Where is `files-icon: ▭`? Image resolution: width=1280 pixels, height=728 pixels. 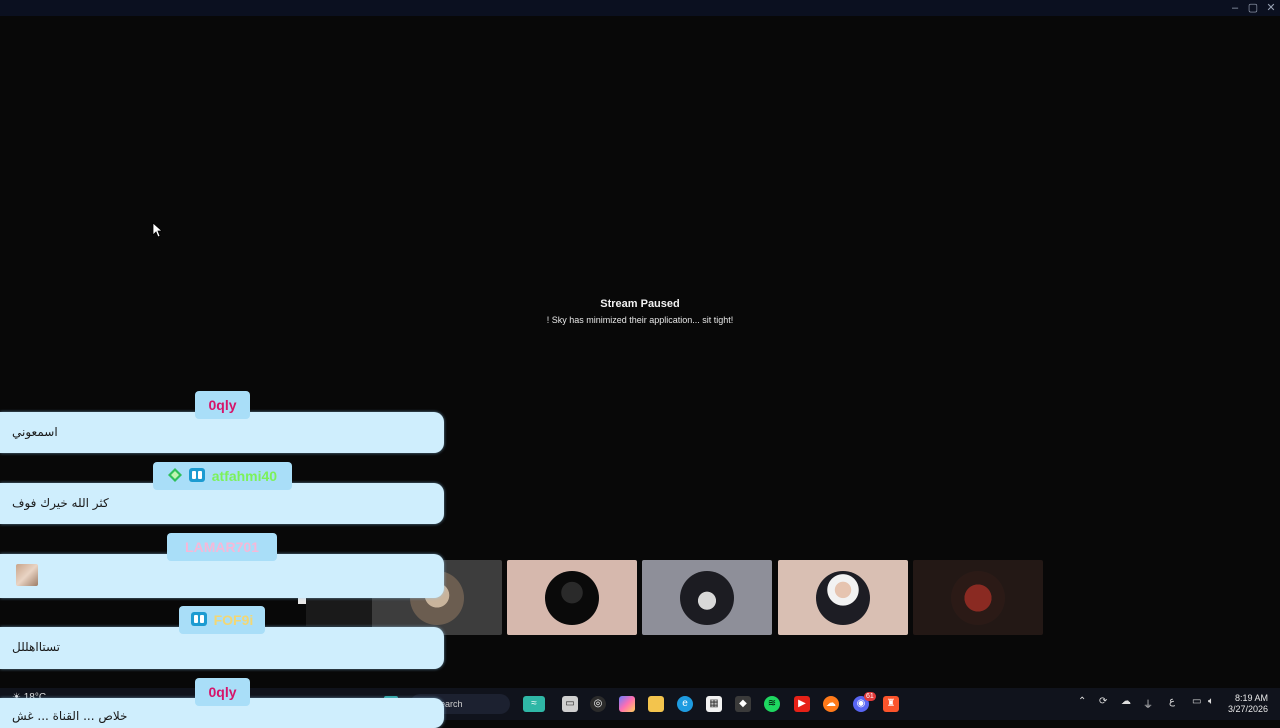
files-icon: ▭ is located at coordinates (570, 704).